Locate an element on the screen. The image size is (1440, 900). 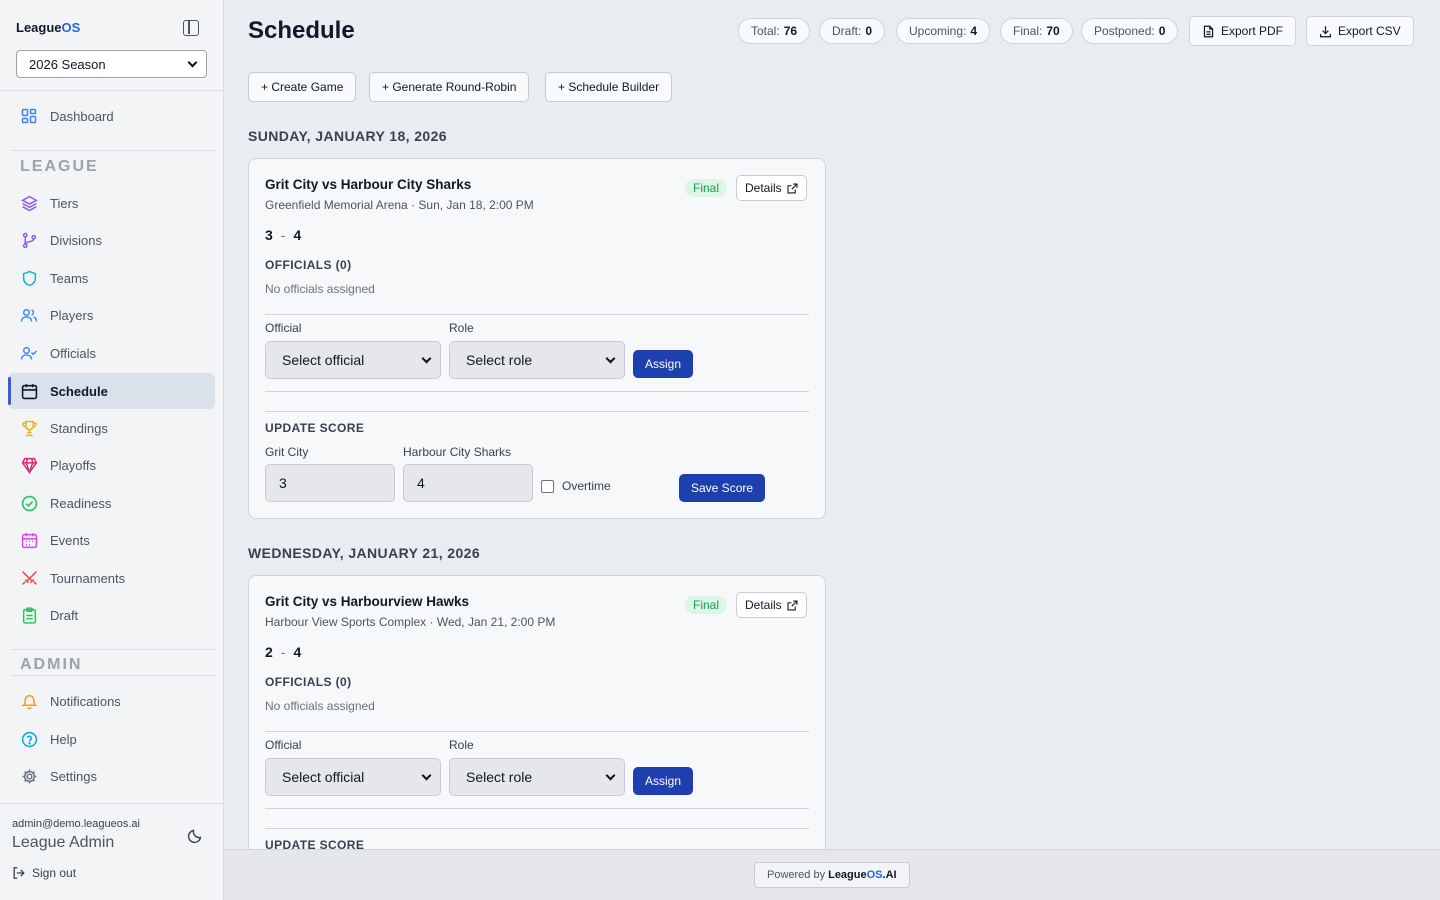
user-email: admin@demo.leagueos.ai is located at coordinates (76, 824).